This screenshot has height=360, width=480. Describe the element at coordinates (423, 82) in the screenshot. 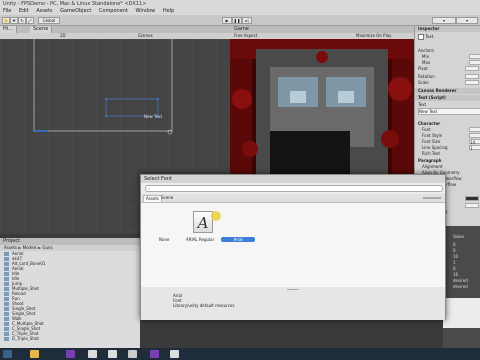

I see `scale-label: Scale` at that location.